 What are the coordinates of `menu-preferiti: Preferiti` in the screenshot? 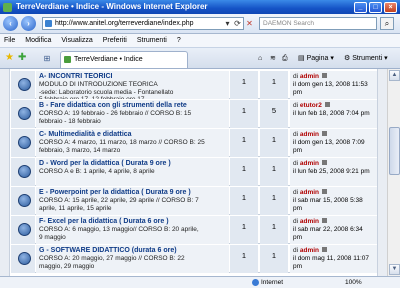 It's located at (115, 40).